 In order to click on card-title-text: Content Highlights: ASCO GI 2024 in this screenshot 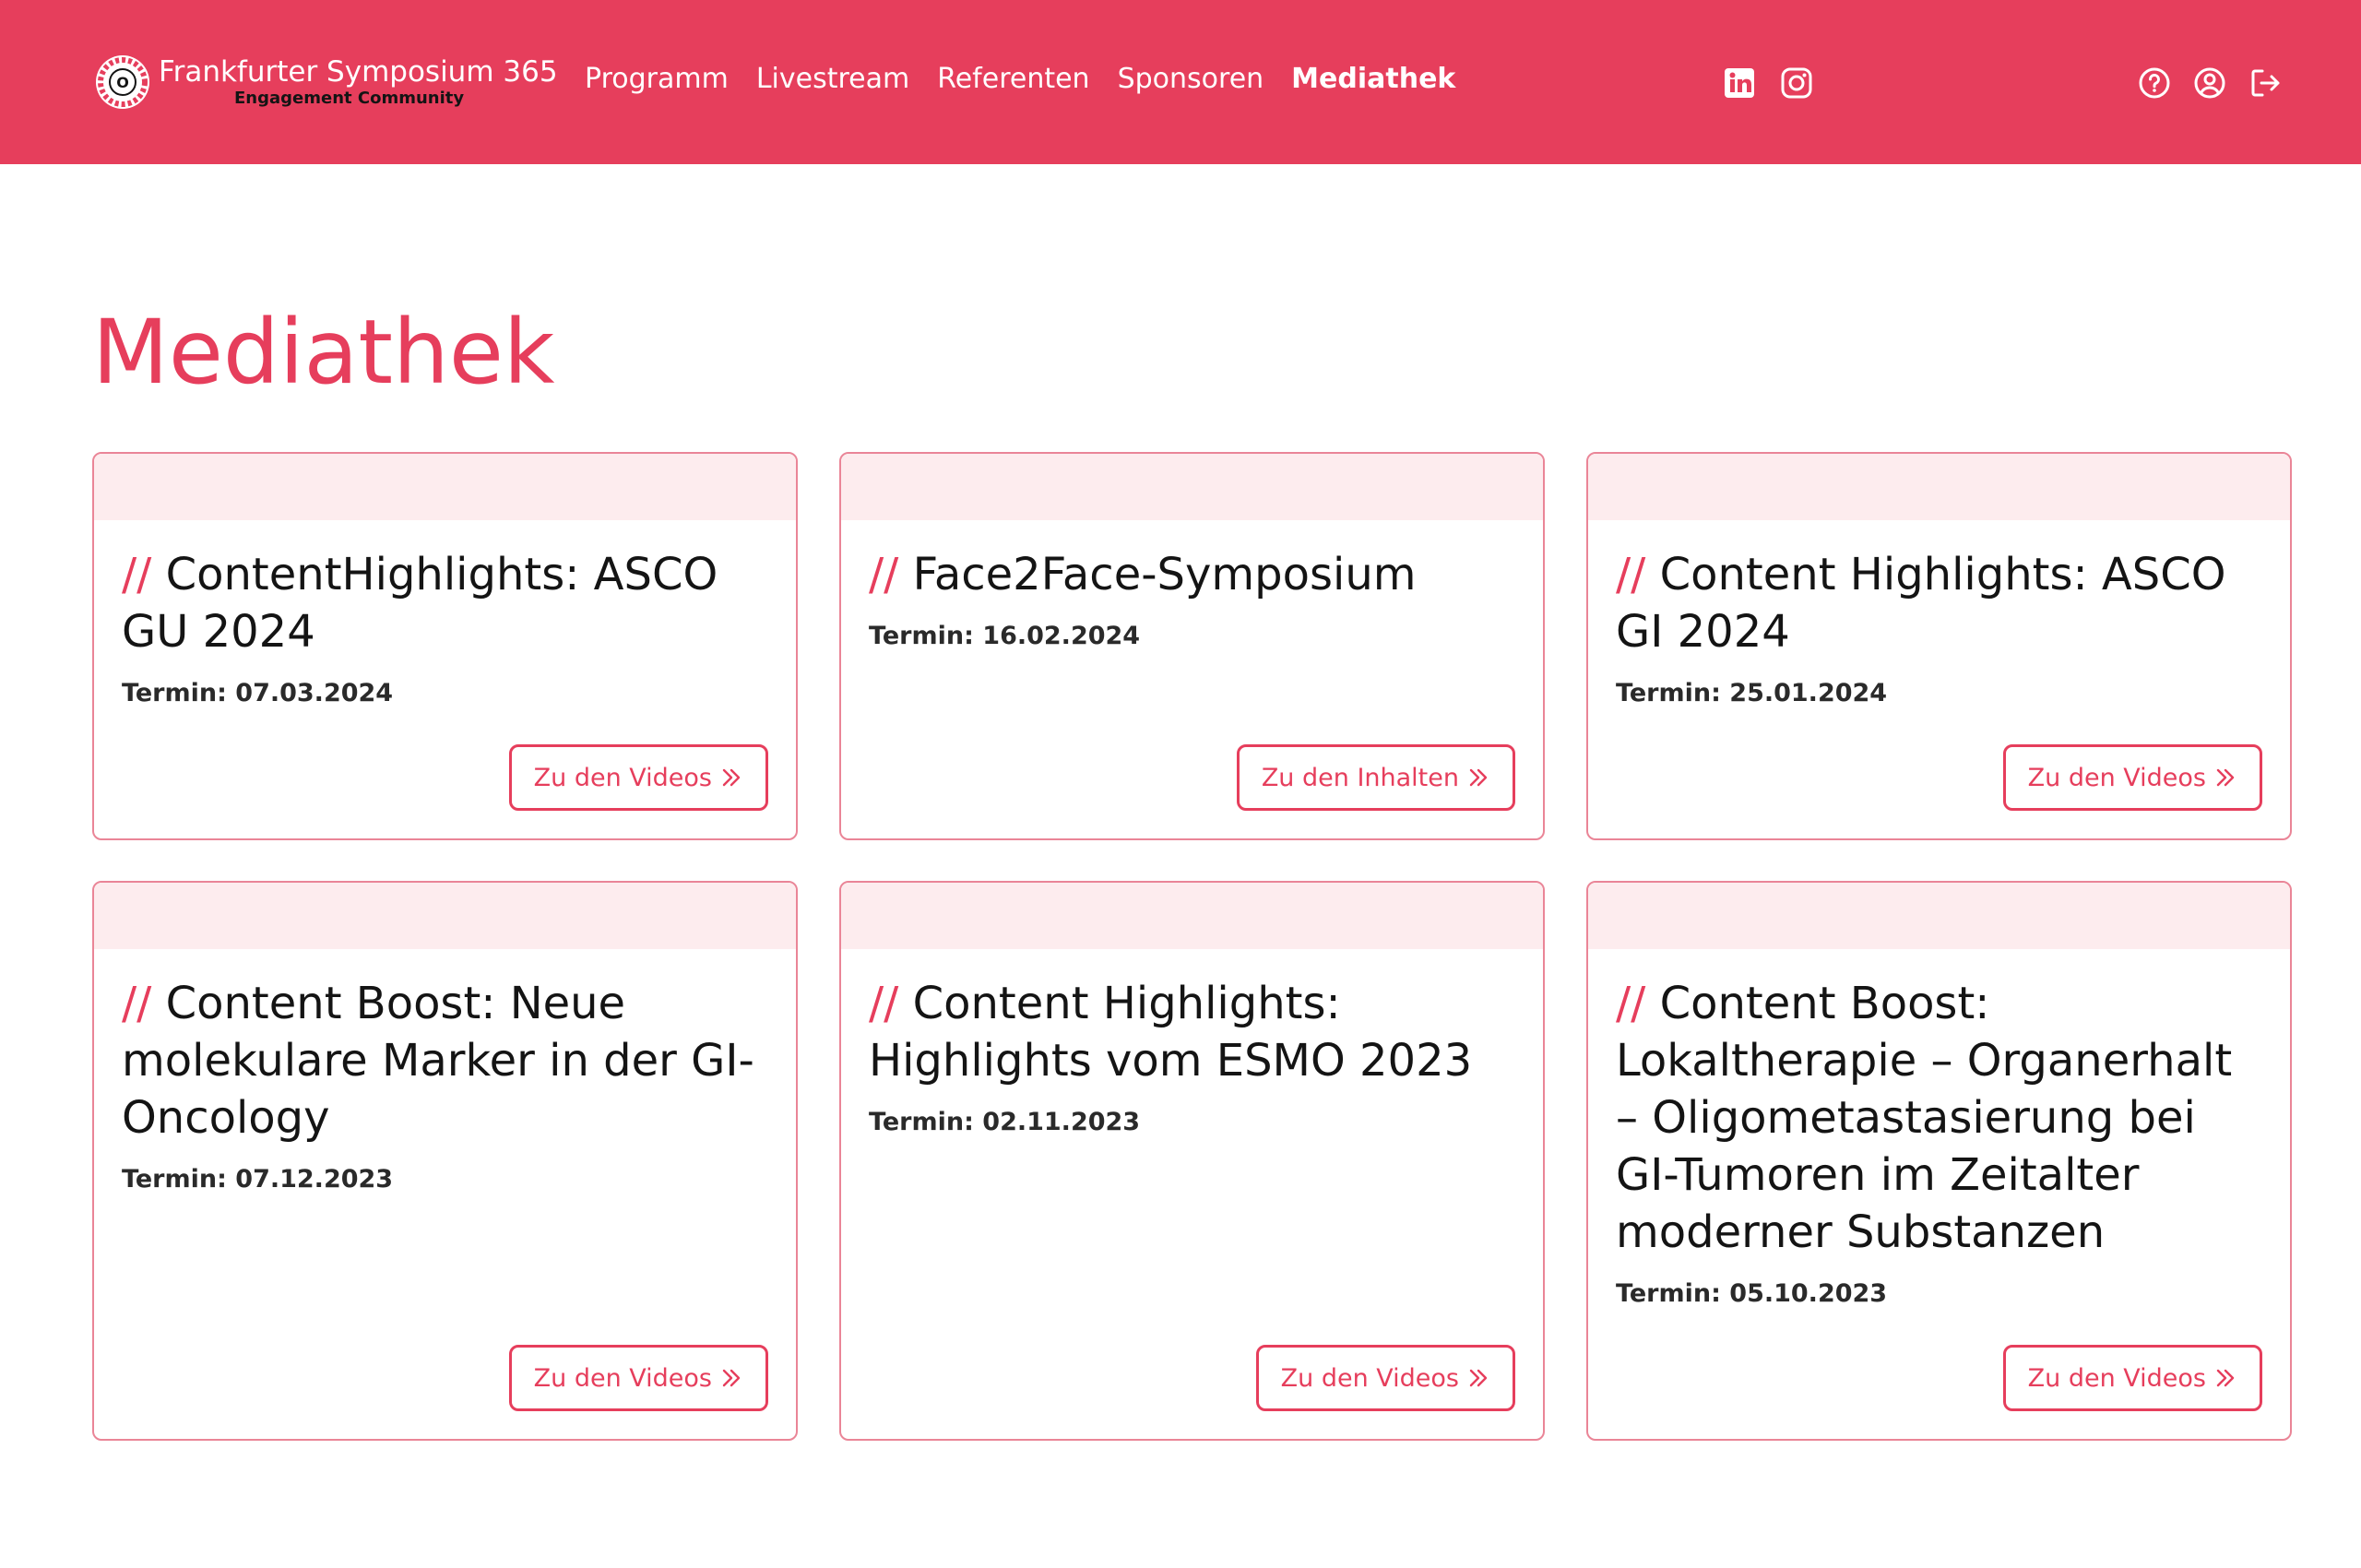, I will do `click(1921, 603)`.